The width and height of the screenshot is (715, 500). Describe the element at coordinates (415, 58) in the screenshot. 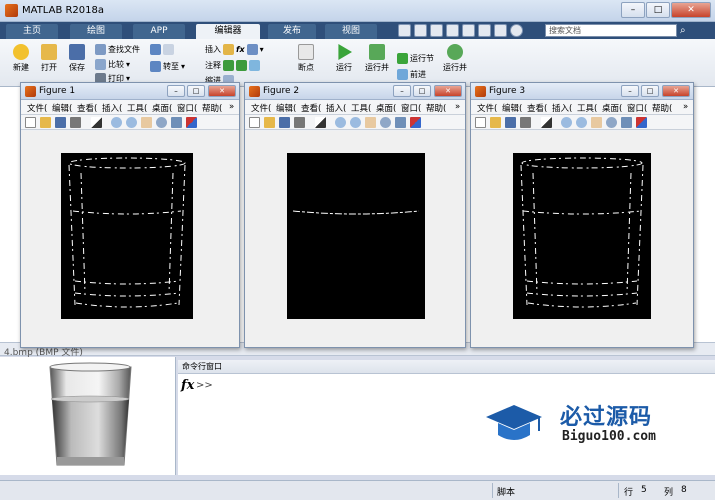

I see `run-section-button: 运行节` at that location.